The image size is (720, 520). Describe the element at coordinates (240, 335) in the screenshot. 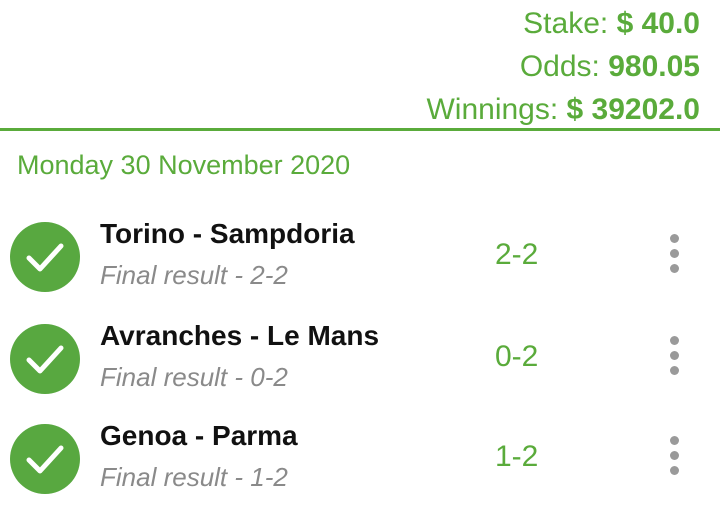

I see `match-teams: Avranches - Le Mans` at that location.